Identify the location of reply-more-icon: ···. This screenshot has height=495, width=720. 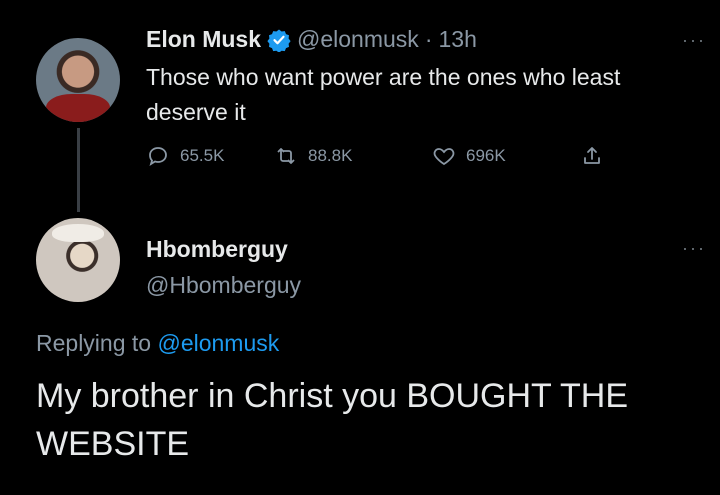
(694, 248).